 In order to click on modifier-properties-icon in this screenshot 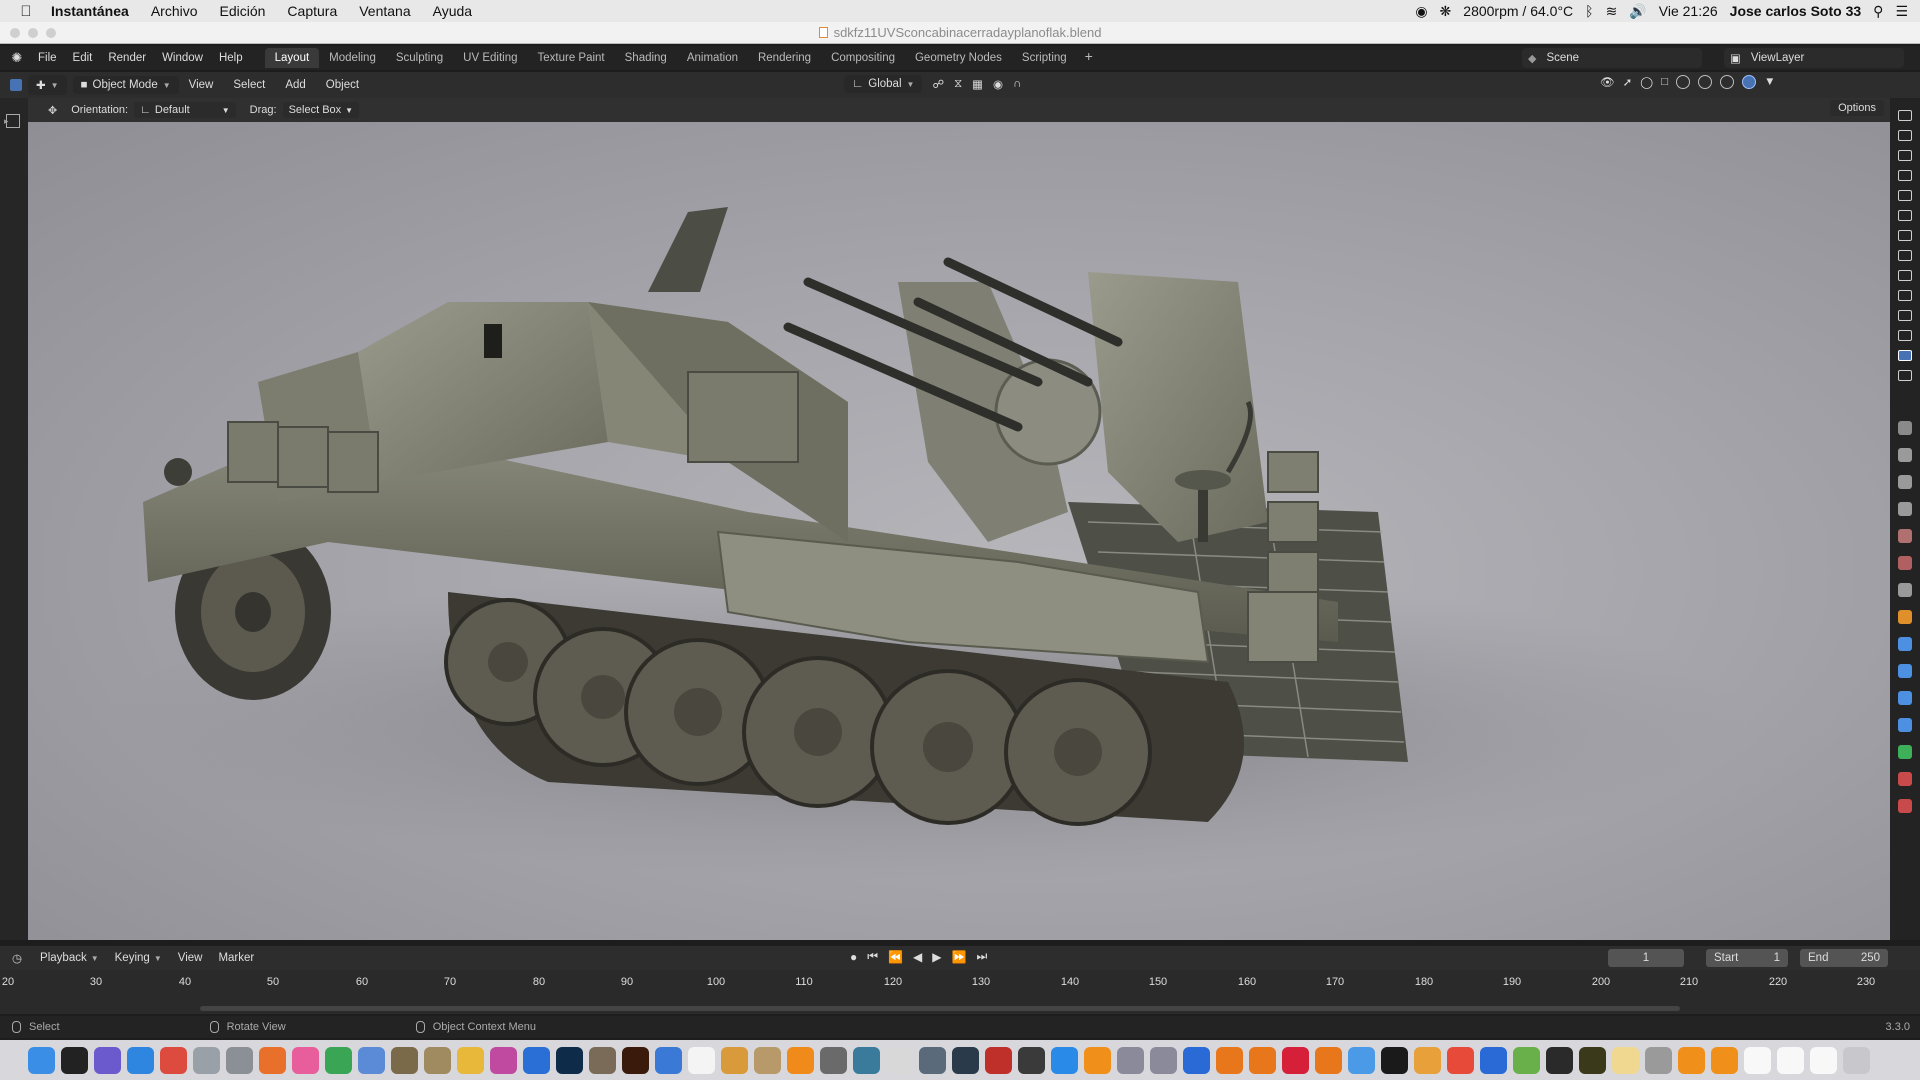, I will do `click(1905, 644)`.